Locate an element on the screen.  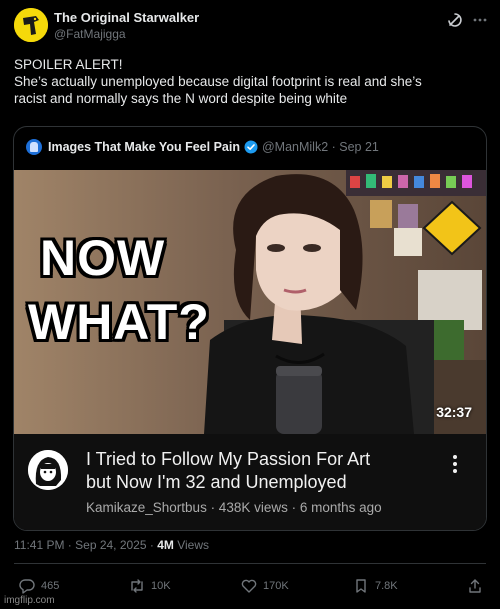
author-display-name: The Original Starwalker is located at coordinates (126, 17).